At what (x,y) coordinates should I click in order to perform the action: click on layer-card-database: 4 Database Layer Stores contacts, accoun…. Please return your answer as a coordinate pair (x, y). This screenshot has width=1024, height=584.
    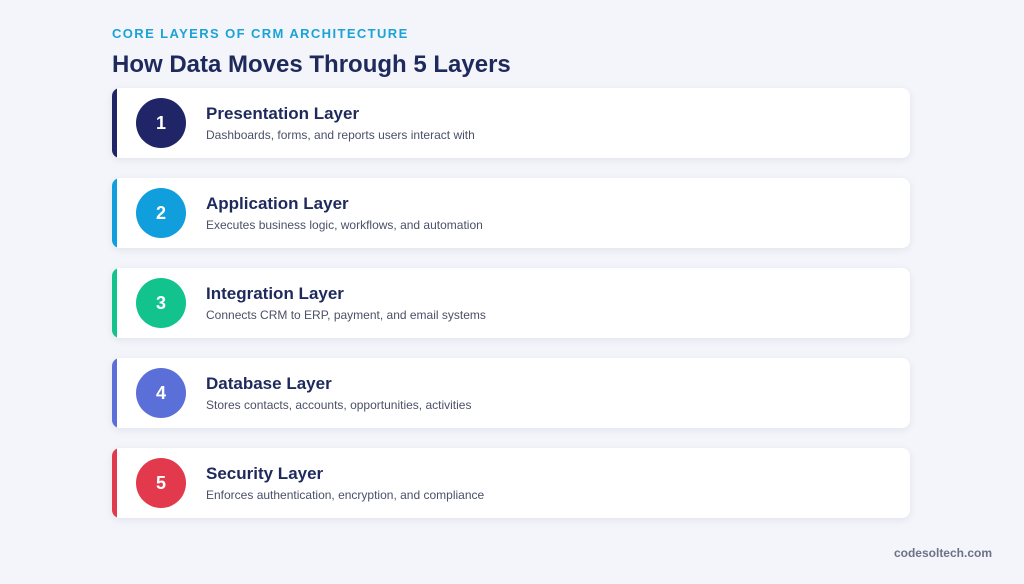
    Looking at the image, I should click on (511, 393).